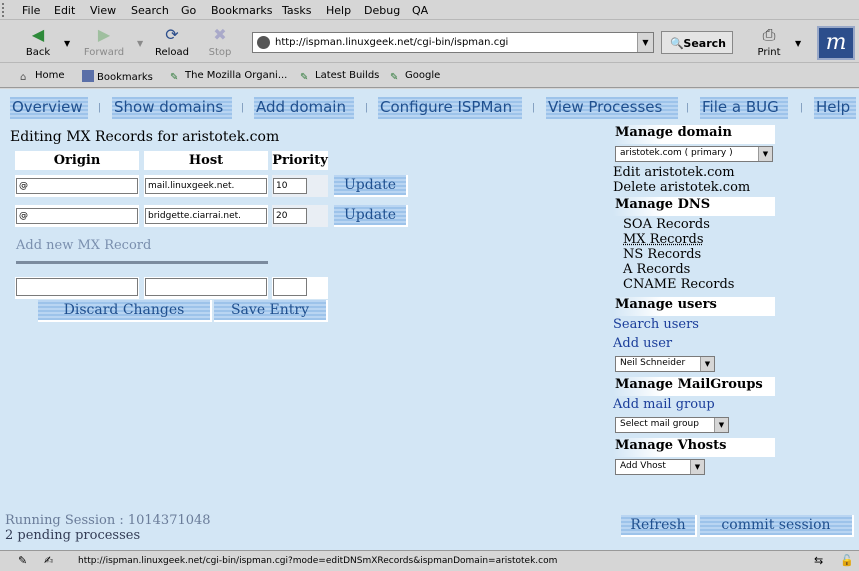 The width and height of the screenshot is (859, 571). I want to click on manage-dns-heading: Manage DNS, so click(694, 206).